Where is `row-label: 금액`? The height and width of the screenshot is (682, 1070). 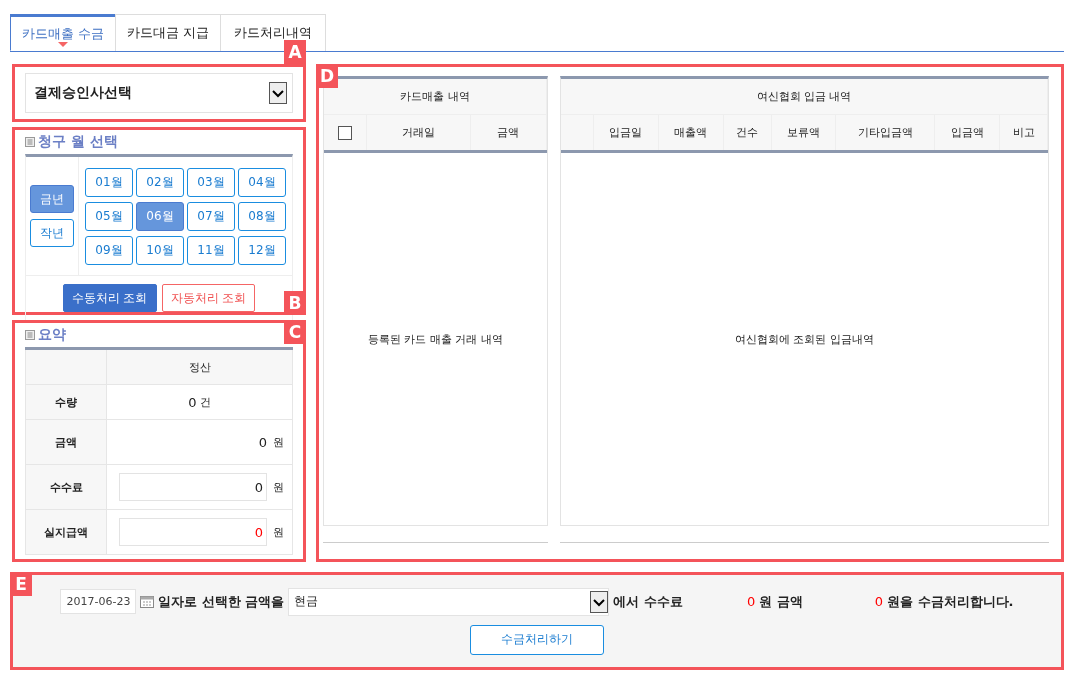
row-label: 금액 is located at coordinates (66, 442).